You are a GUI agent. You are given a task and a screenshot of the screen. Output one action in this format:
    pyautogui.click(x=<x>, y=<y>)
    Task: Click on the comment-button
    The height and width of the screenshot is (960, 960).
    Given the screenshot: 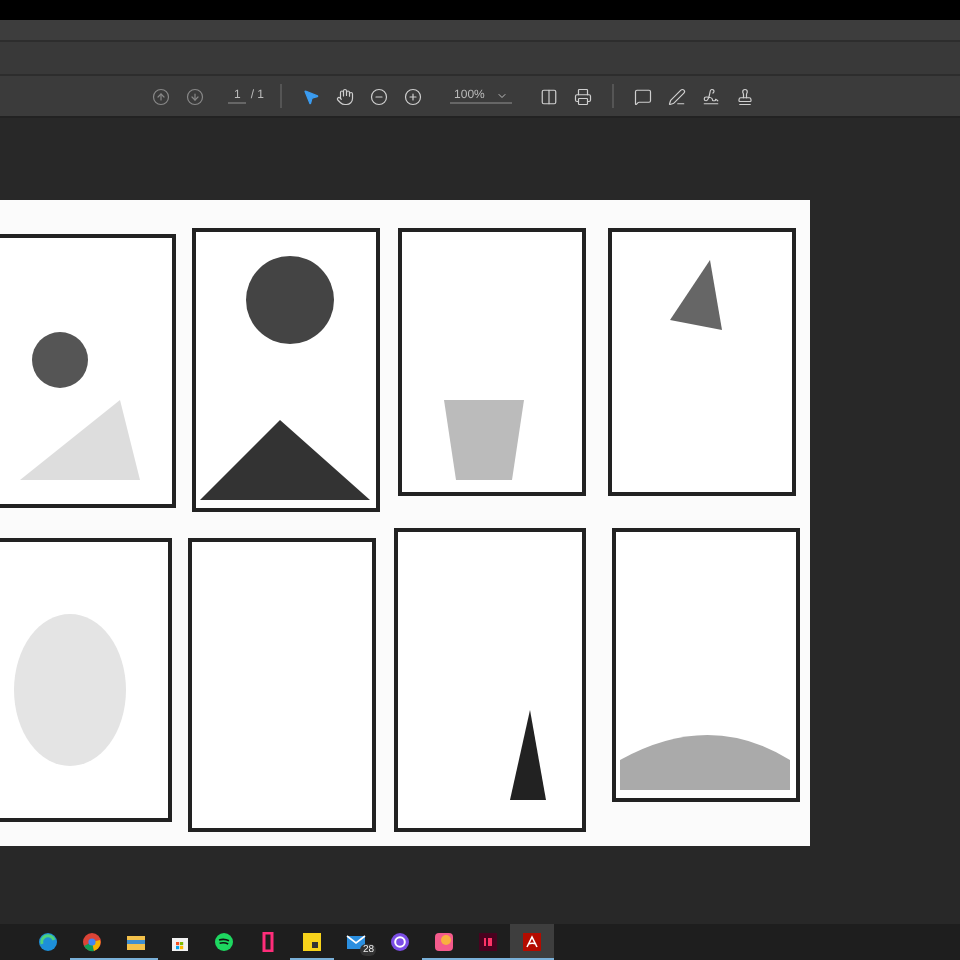 What is the action you would take?
    pyautogui.click(x=643, y=96)
    